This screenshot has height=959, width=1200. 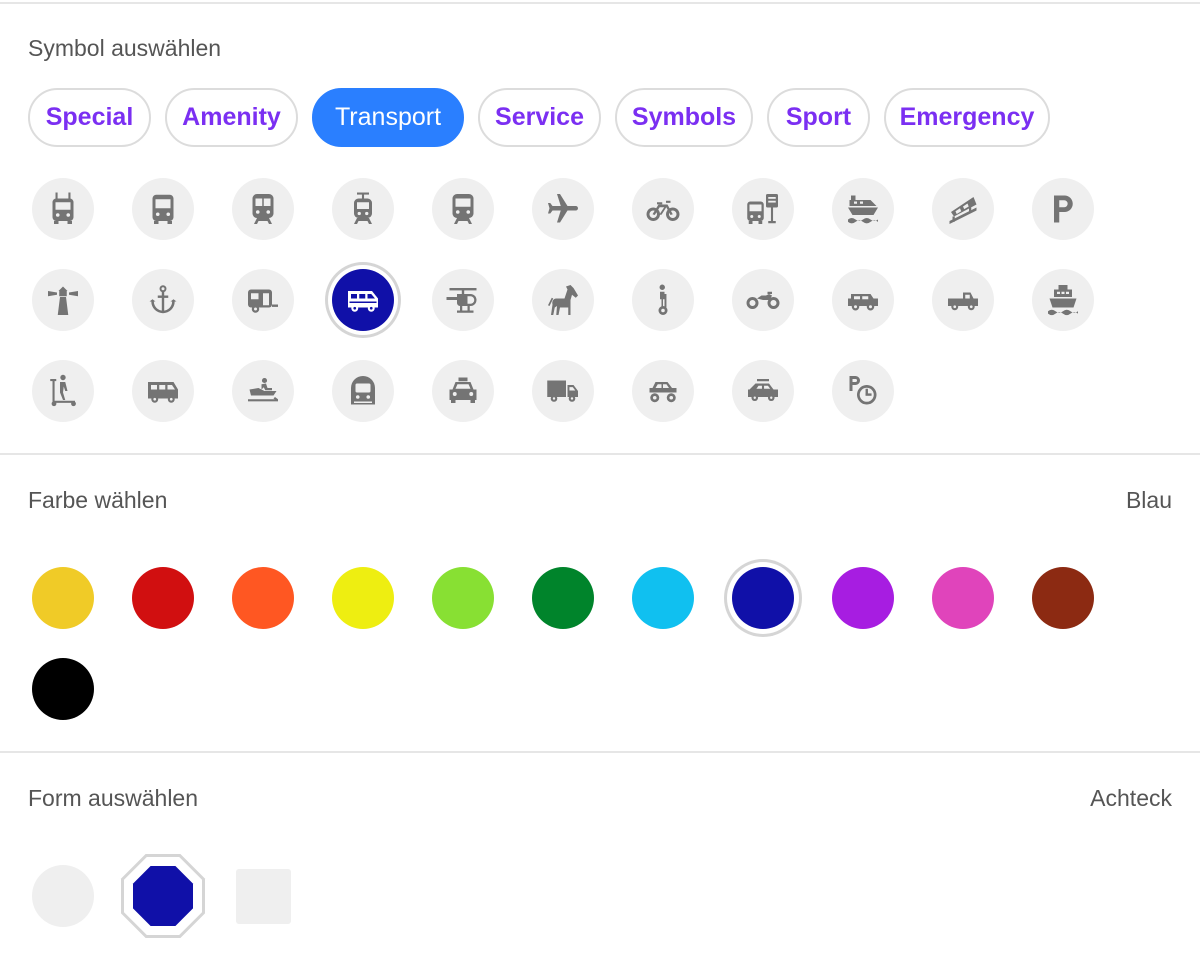 I want to click on minibus-icon, so click(x=163, y=391).